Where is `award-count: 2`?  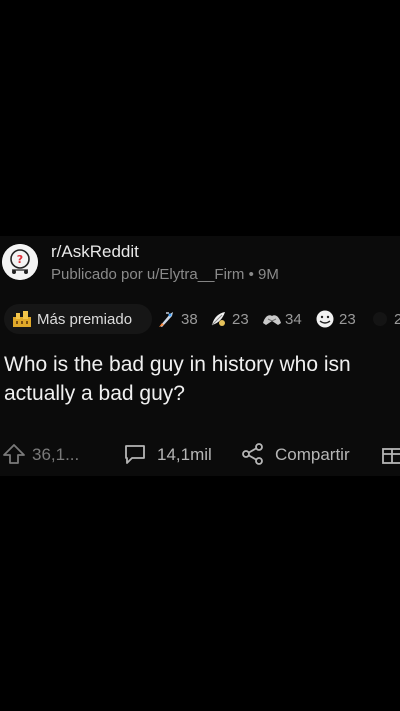 award-count: 2 is located at coordinates (397, 319).